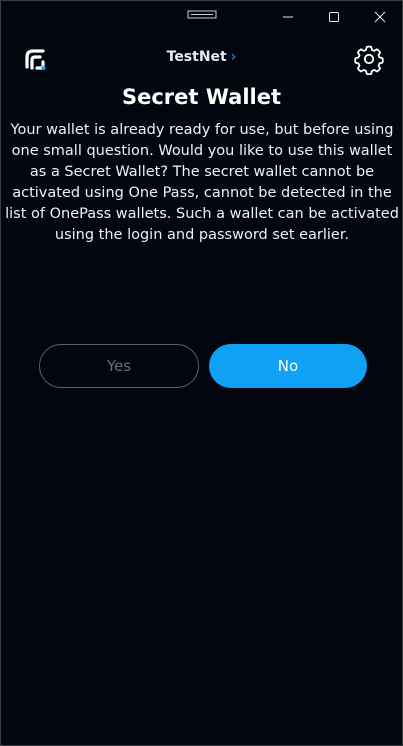  Describe the element at coordinates (201, 97) in the screenshot. I see `page-title: Secret Wallet` at that location.